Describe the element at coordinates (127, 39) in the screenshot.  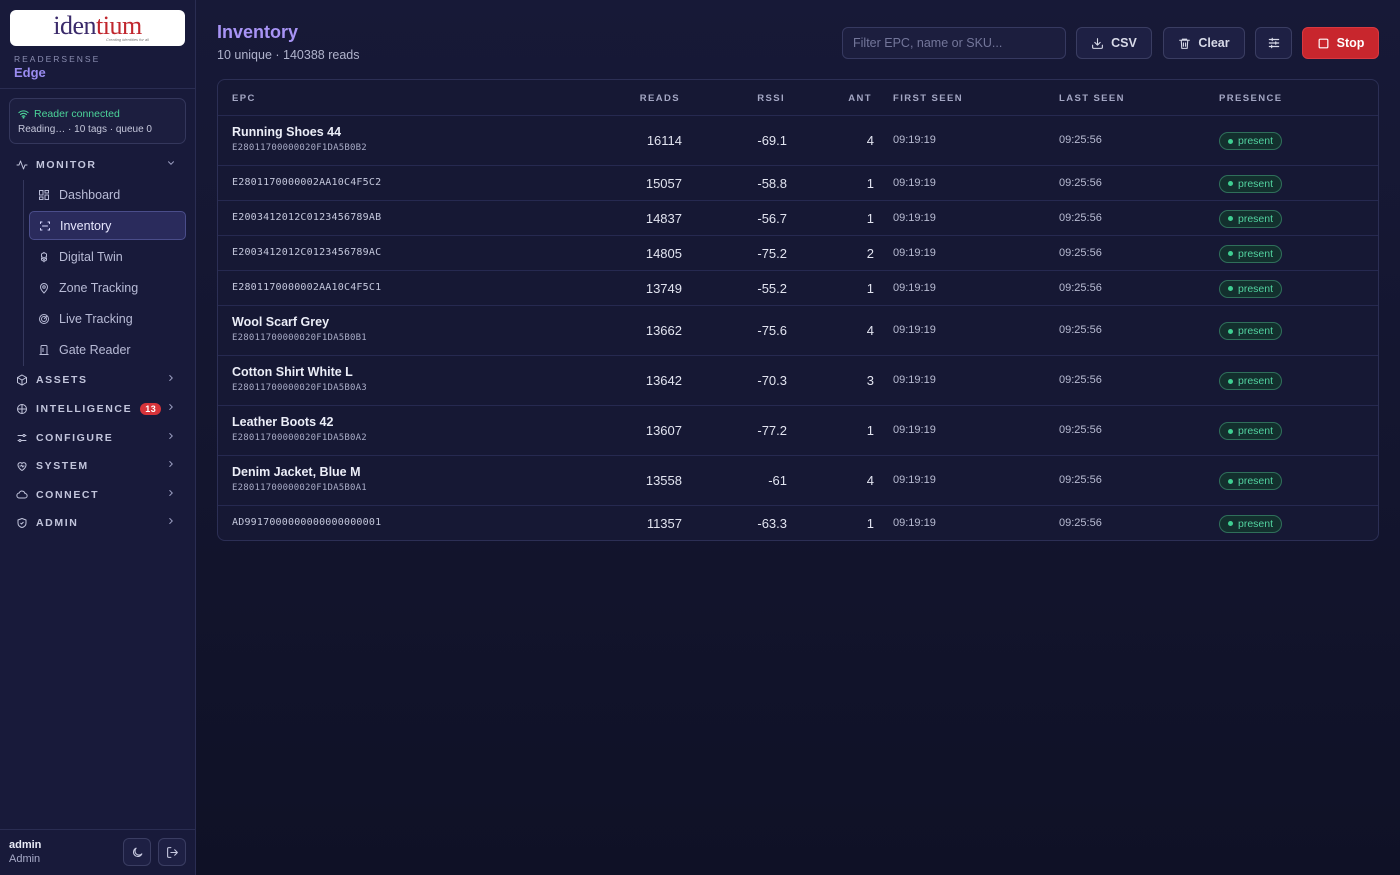
I see `logo-tagline: Creating identities for all` at that location.